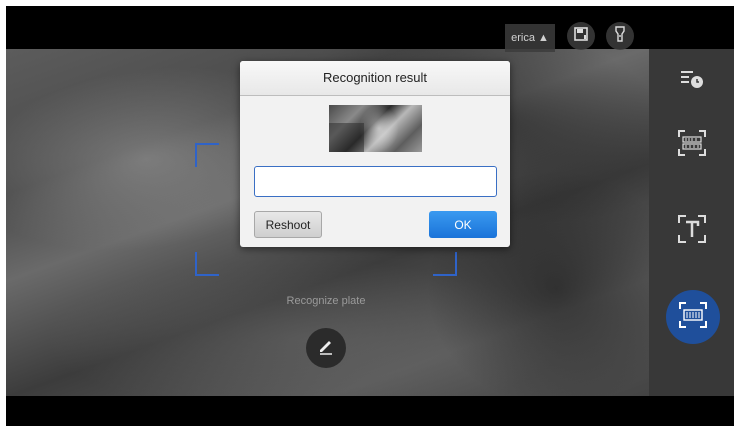 The image size is (740, 433). I want to click on text-mode-button, so click(692, 231).